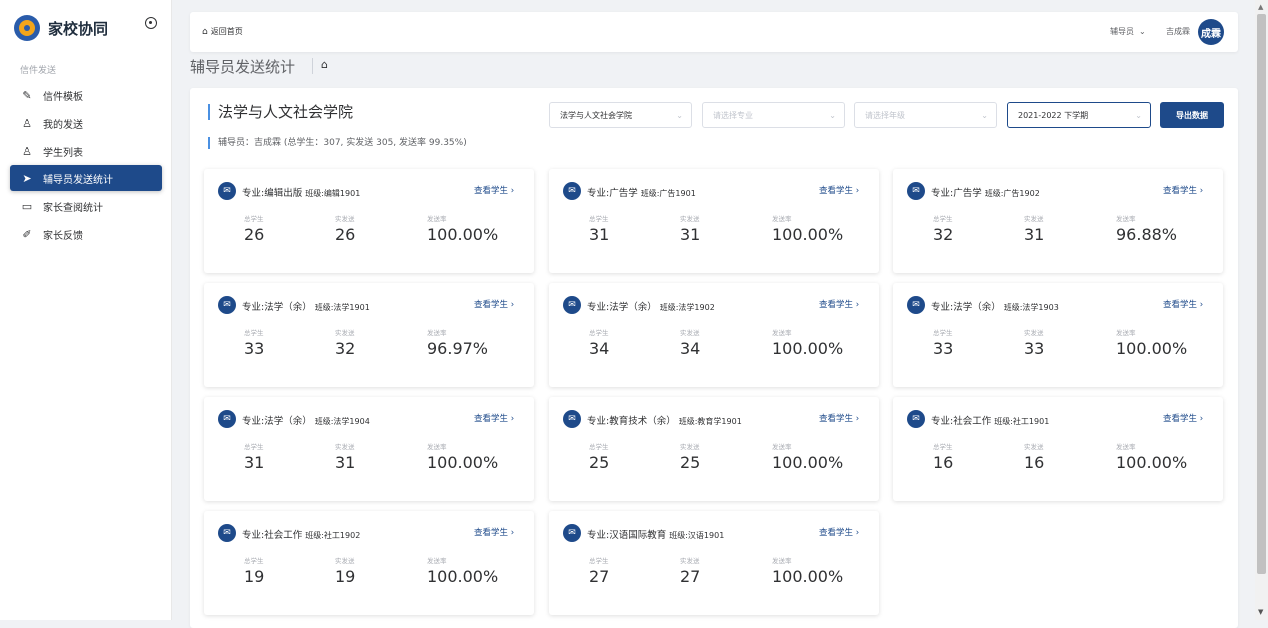 Image resolution: width=1268 pixels, height=628 pixels. Describe the element at coordinates (333, 193) in the screenshot. I see `class-name: 班级:编辑1901` at that location.